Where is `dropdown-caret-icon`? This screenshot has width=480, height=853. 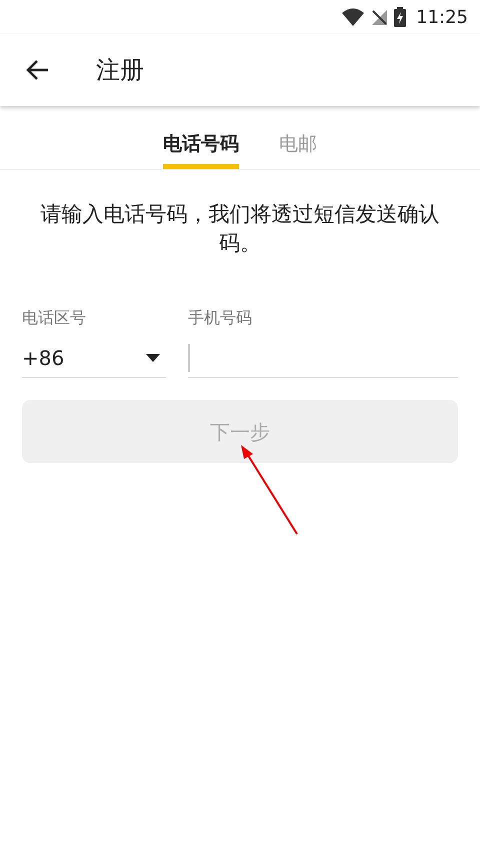
dropdown-caret-icon is located at coordinates (153, 358).